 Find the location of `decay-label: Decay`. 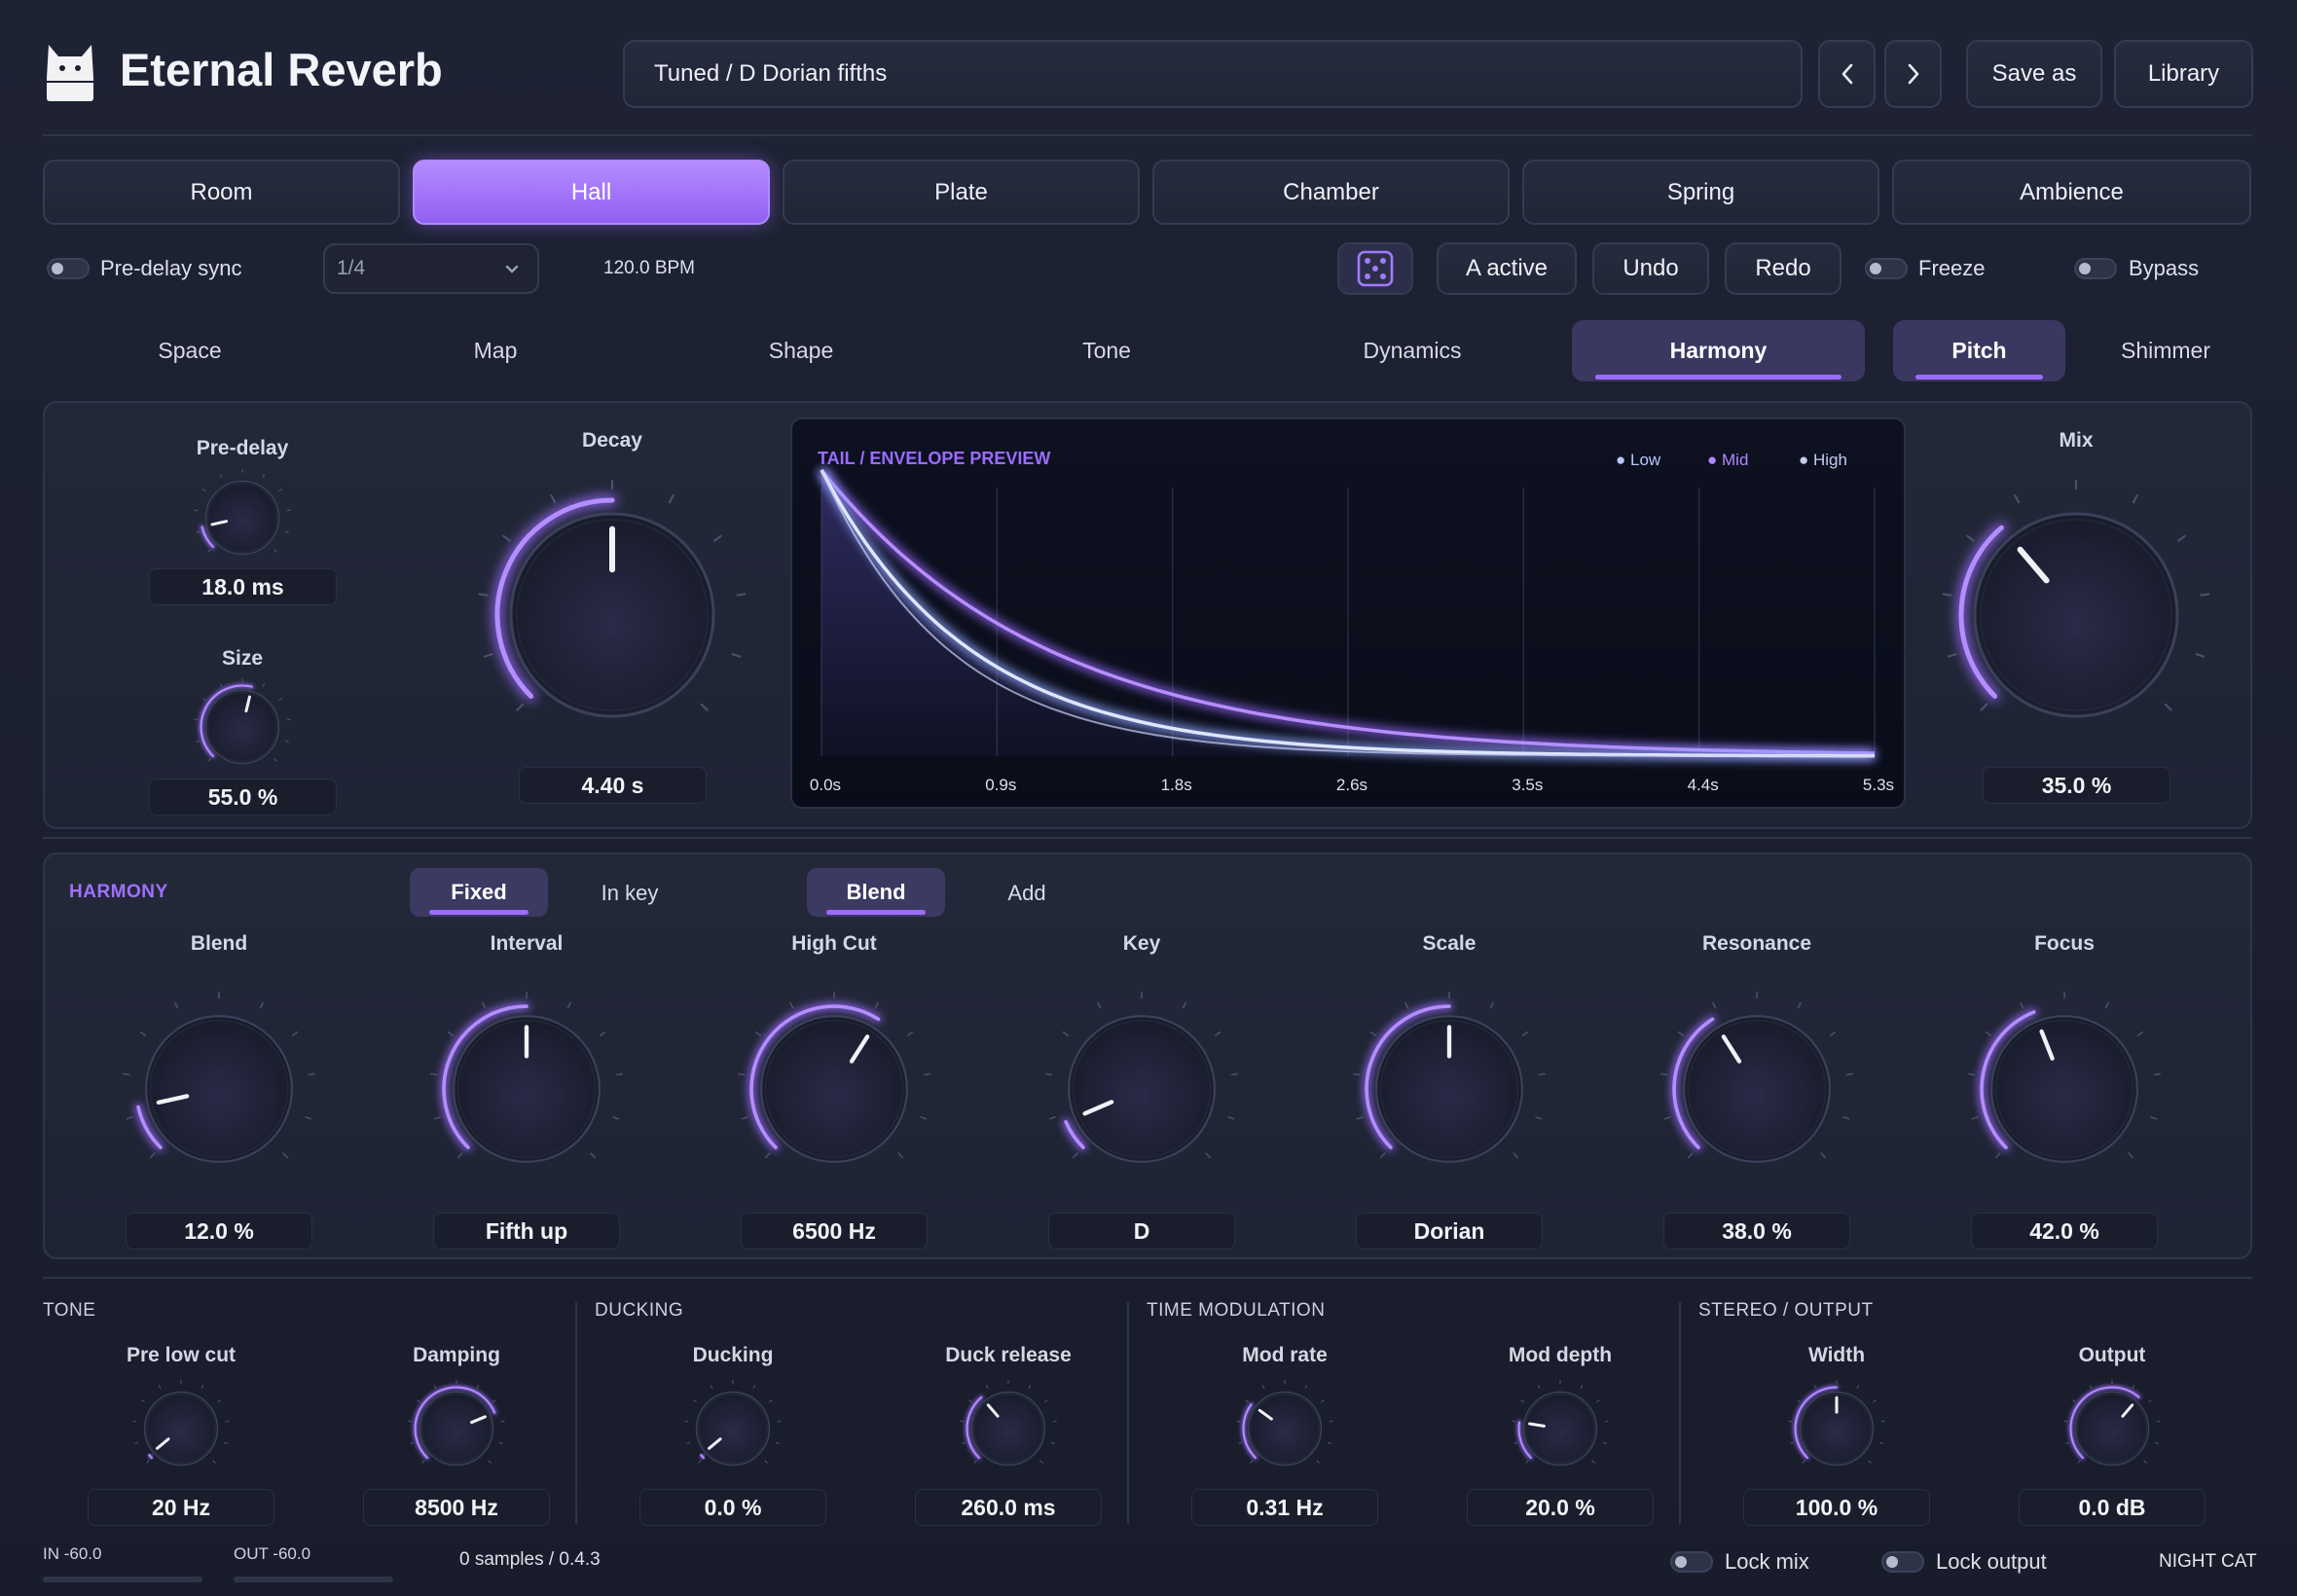

decay-label: Decay is located at coordinates (612, 440).